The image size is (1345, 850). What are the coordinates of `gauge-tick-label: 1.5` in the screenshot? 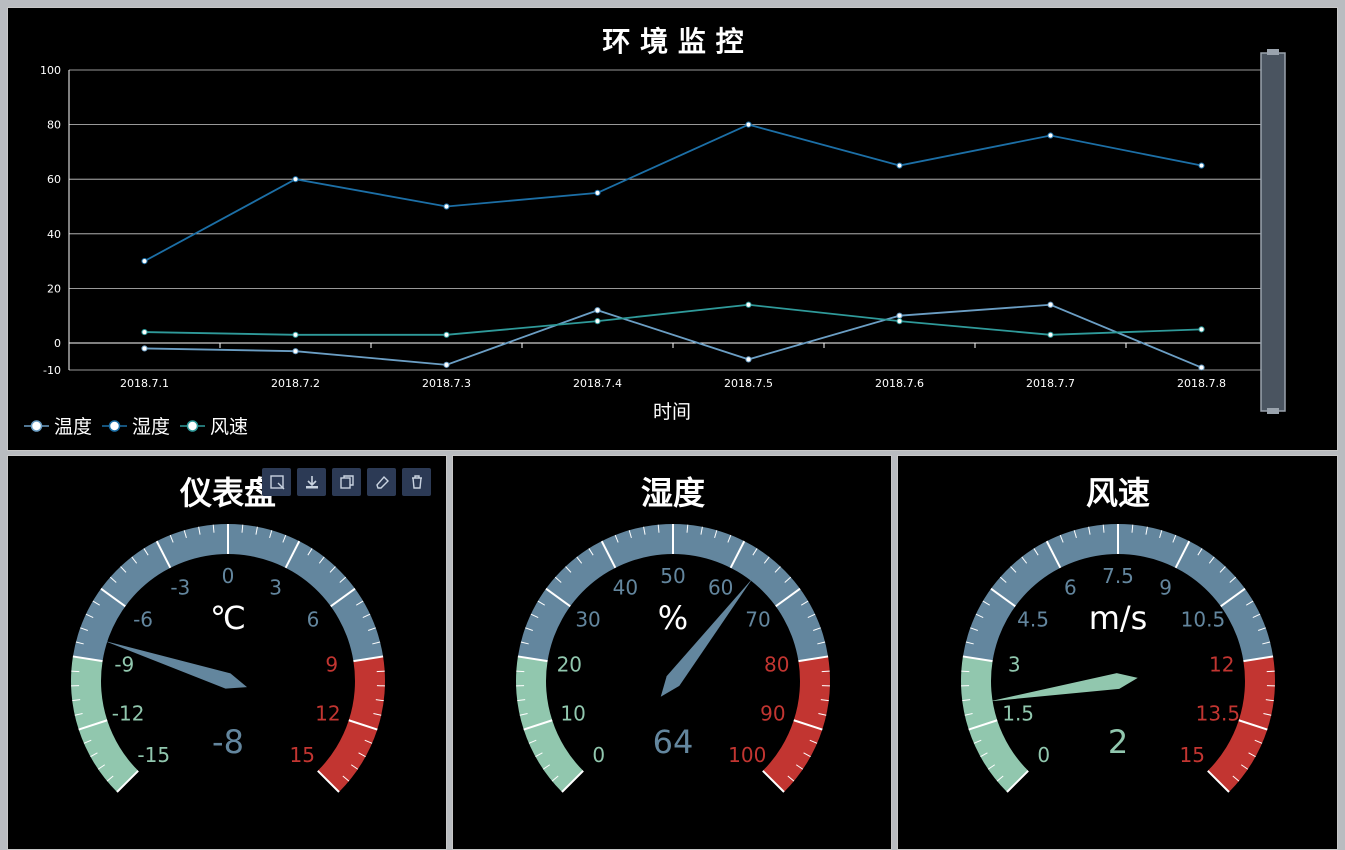 It's located at (1018, 713).